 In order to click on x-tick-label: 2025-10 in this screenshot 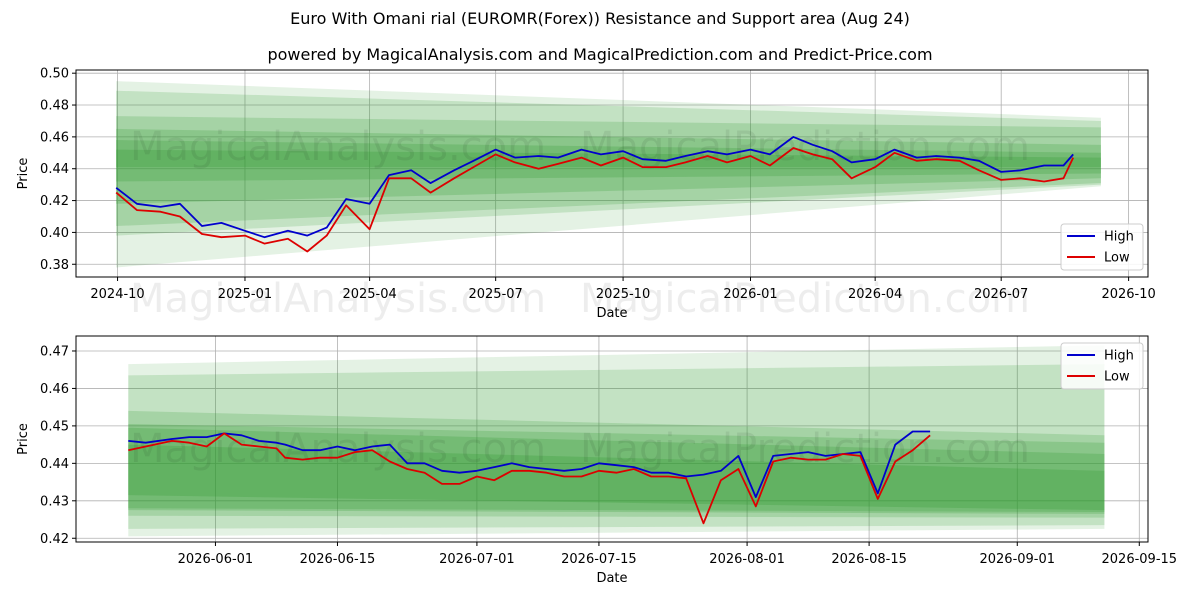, I will do `click(623, 294)`.